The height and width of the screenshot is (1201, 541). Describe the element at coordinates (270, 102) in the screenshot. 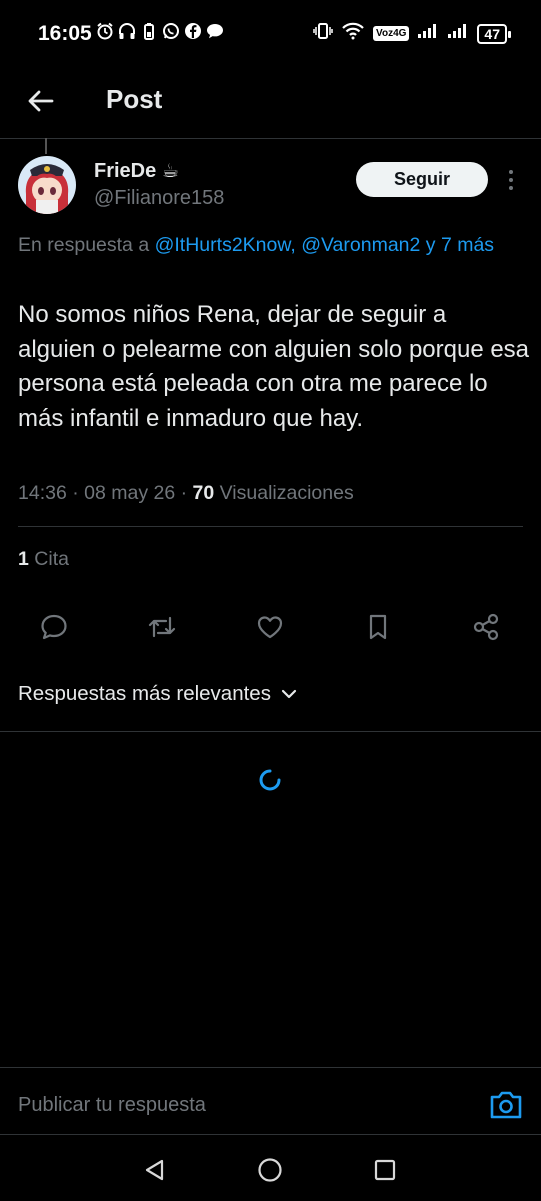

I see `top-bar: Post` at that location.